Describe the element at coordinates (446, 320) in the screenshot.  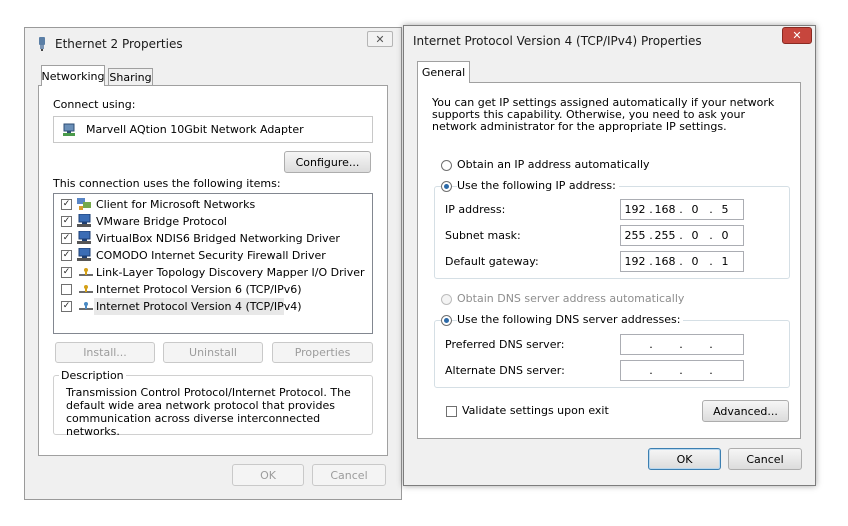
I see `use-dns-radio` at that location.